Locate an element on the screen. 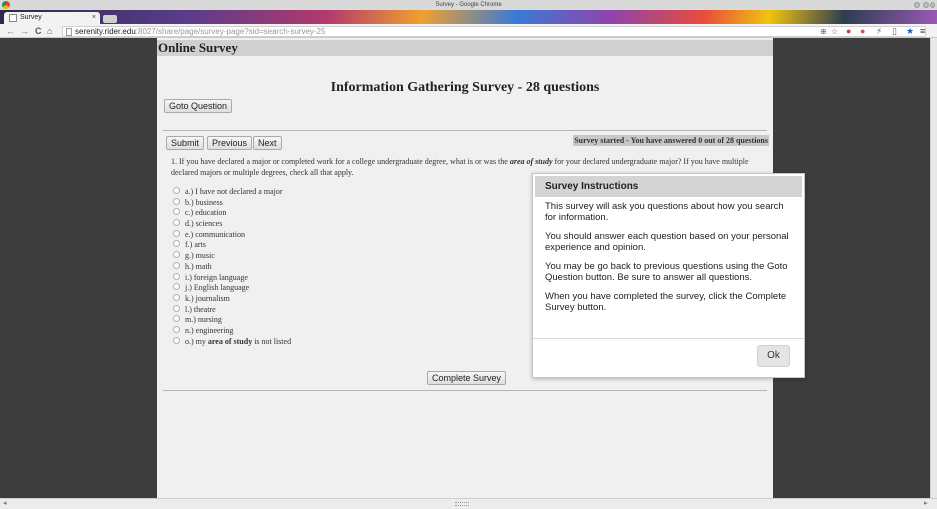  home-icon: ⌂ is located at coordinates (49, 31).